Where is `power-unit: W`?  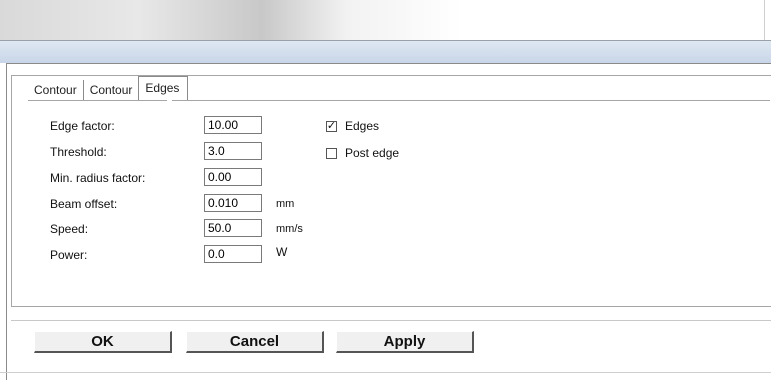
power-unit: W is located at coordinates (282, 252).